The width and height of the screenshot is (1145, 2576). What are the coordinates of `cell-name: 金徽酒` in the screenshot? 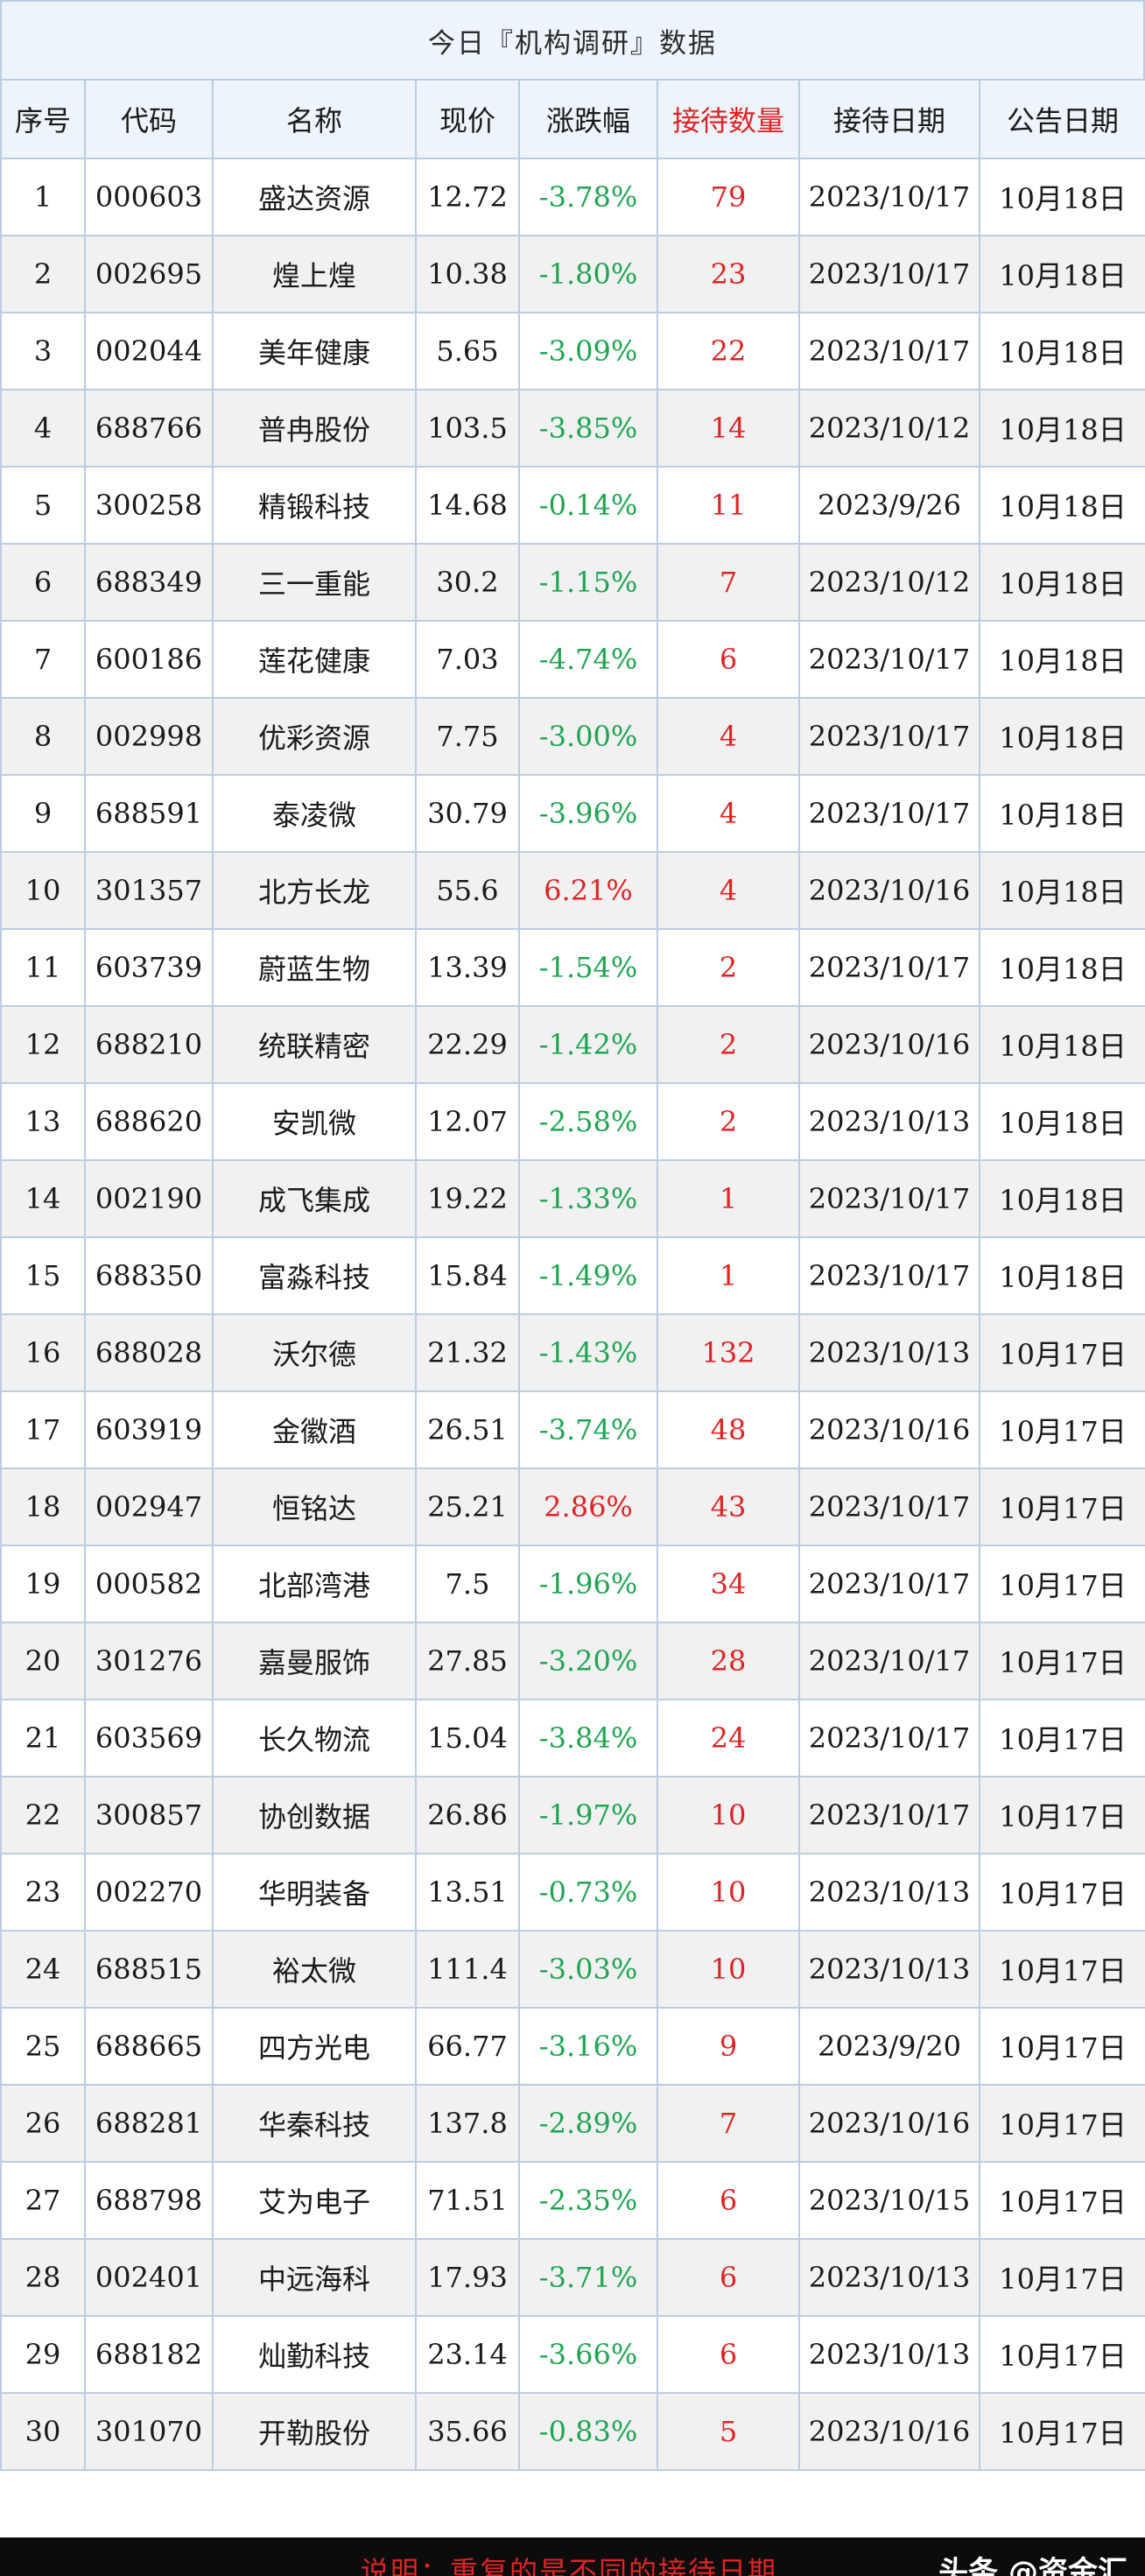 It's located at (314, 1429).